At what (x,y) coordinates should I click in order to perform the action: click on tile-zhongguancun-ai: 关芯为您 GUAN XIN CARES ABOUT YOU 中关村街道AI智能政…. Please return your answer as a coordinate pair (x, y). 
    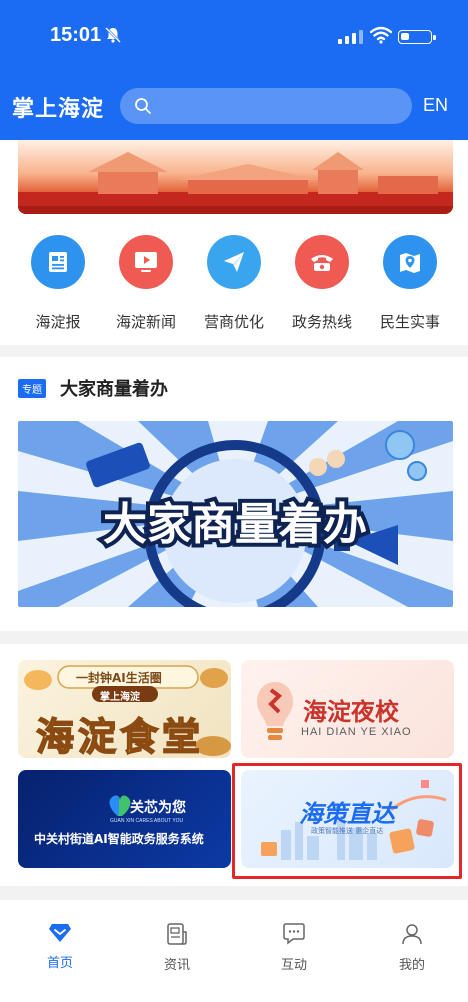
    Looking at the image, I should click on (124, 819).